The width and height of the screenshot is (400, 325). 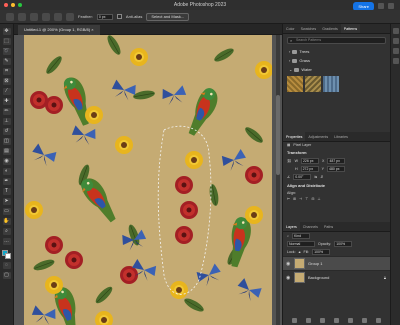 I want to click on blur-tool-icon: ◉, so click(x=6, y=161).